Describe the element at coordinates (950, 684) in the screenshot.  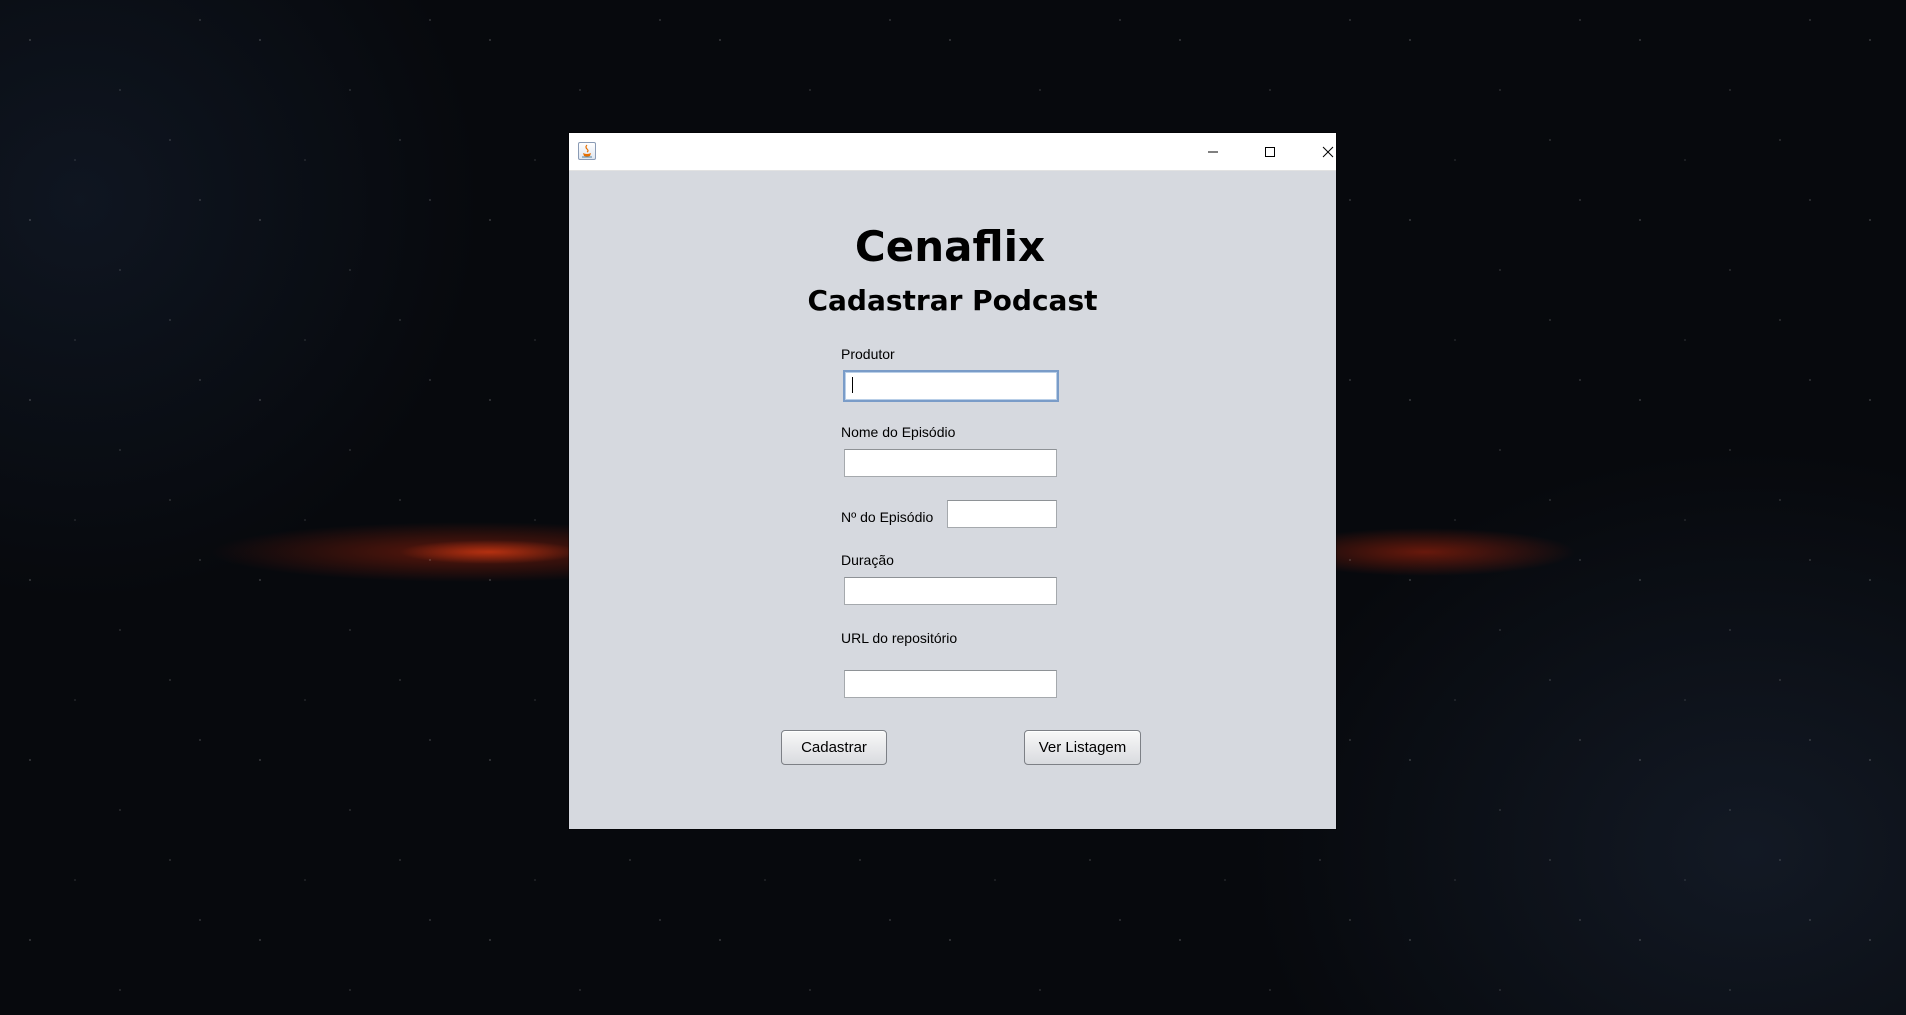
I see `url-repositorio-input` at that location.